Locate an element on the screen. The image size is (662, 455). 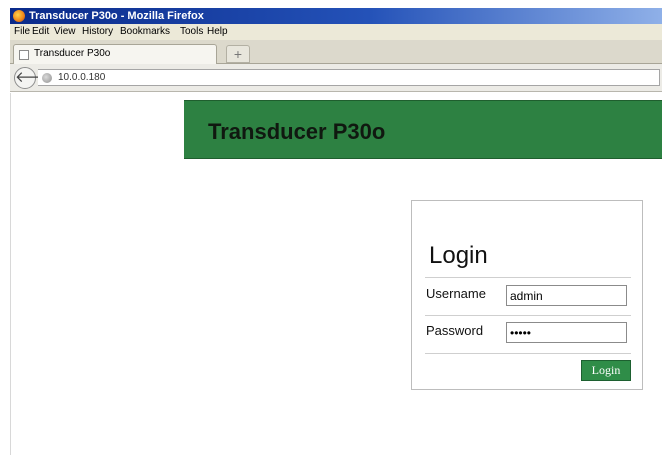
login-panel: Login Username Password Login is located at coordinates (527, 295).